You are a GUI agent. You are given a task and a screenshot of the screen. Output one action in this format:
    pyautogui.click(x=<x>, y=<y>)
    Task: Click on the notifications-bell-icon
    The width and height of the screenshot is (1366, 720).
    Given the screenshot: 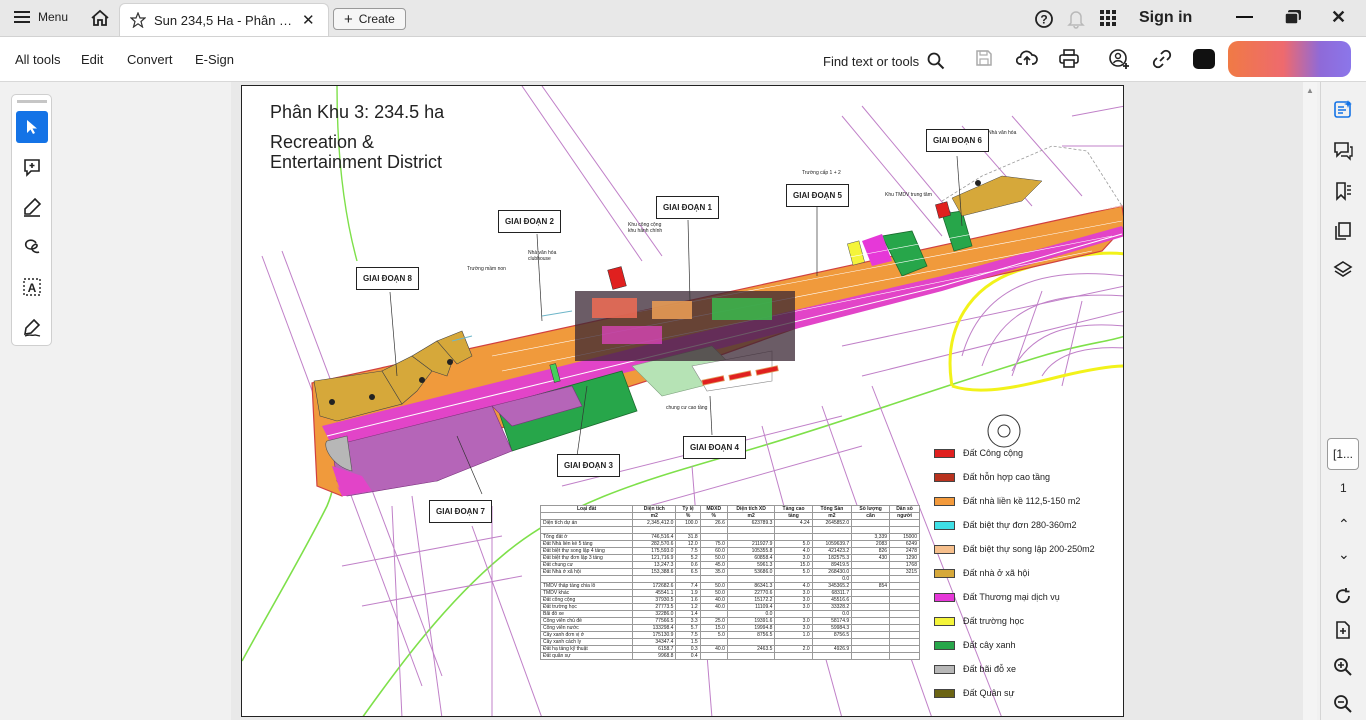 What is the action you would take?
    pyautogui.click(x=1076, y=19)
    